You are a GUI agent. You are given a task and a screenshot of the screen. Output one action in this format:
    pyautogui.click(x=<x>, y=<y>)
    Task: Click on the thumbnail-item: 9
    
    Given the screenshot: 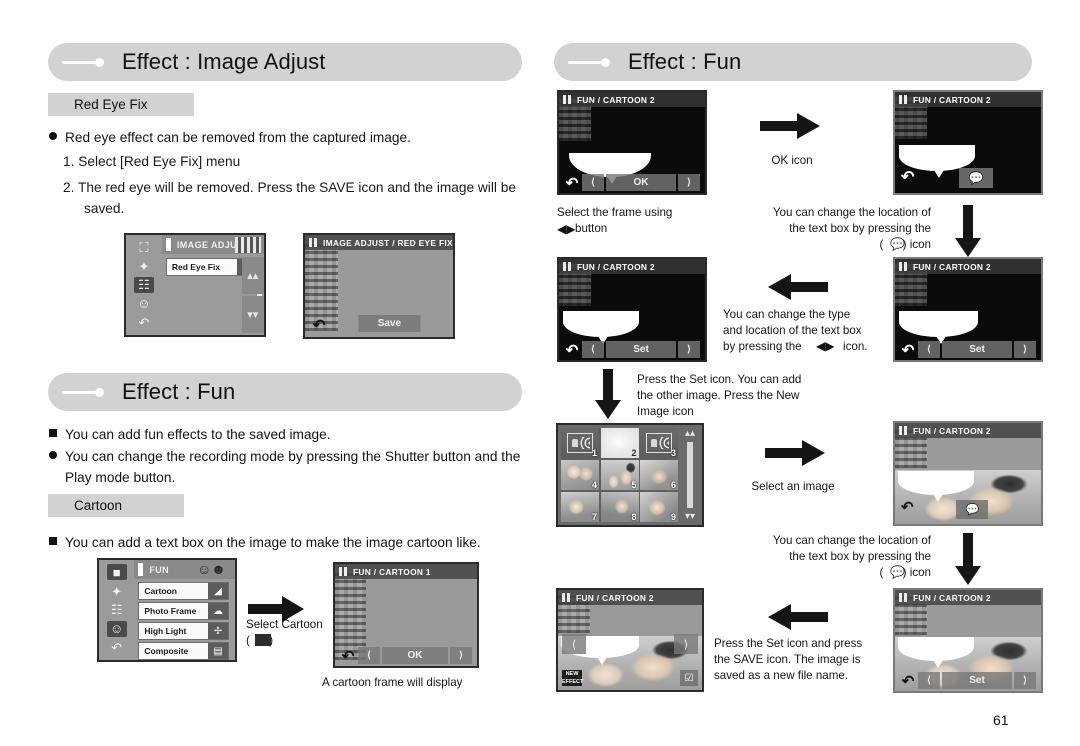 What is the action you would take?
    pyautogui.click(x=659, y=506)
    